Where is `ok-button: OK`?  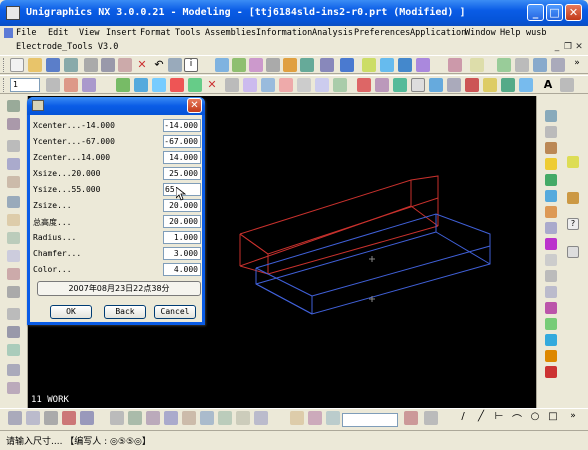
ok-button: OK is located at coordinates (71, 312).